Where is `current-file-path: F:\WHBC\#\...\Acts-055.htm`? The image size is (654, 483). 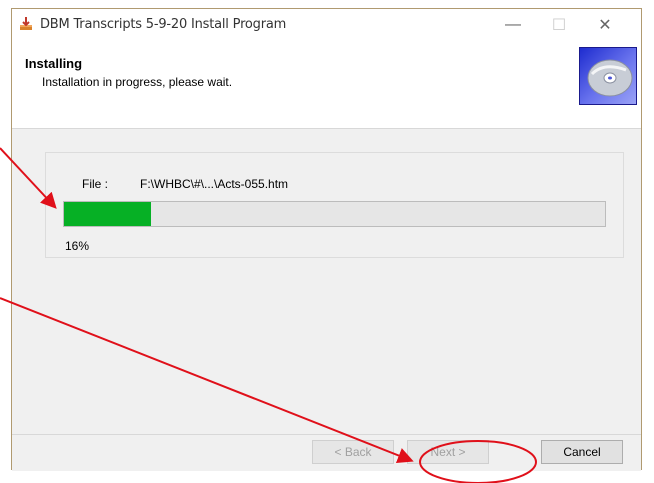
current-file-path: F:\WHBC\#\...\Acts-055.htm is located at coordinates (214, 184).